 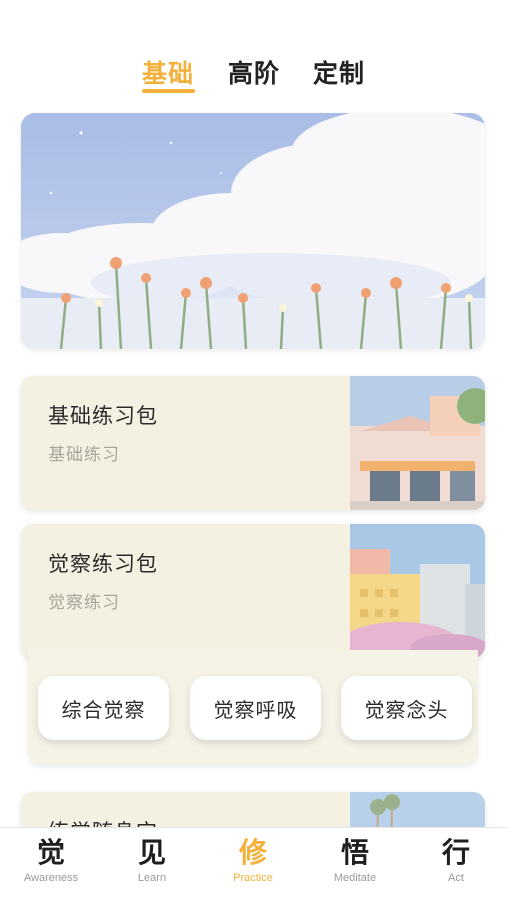 What do you see at coordinates (252, 852) in the screenshot?
I see `practice-icon: 修` at bounding box center [252, 852].